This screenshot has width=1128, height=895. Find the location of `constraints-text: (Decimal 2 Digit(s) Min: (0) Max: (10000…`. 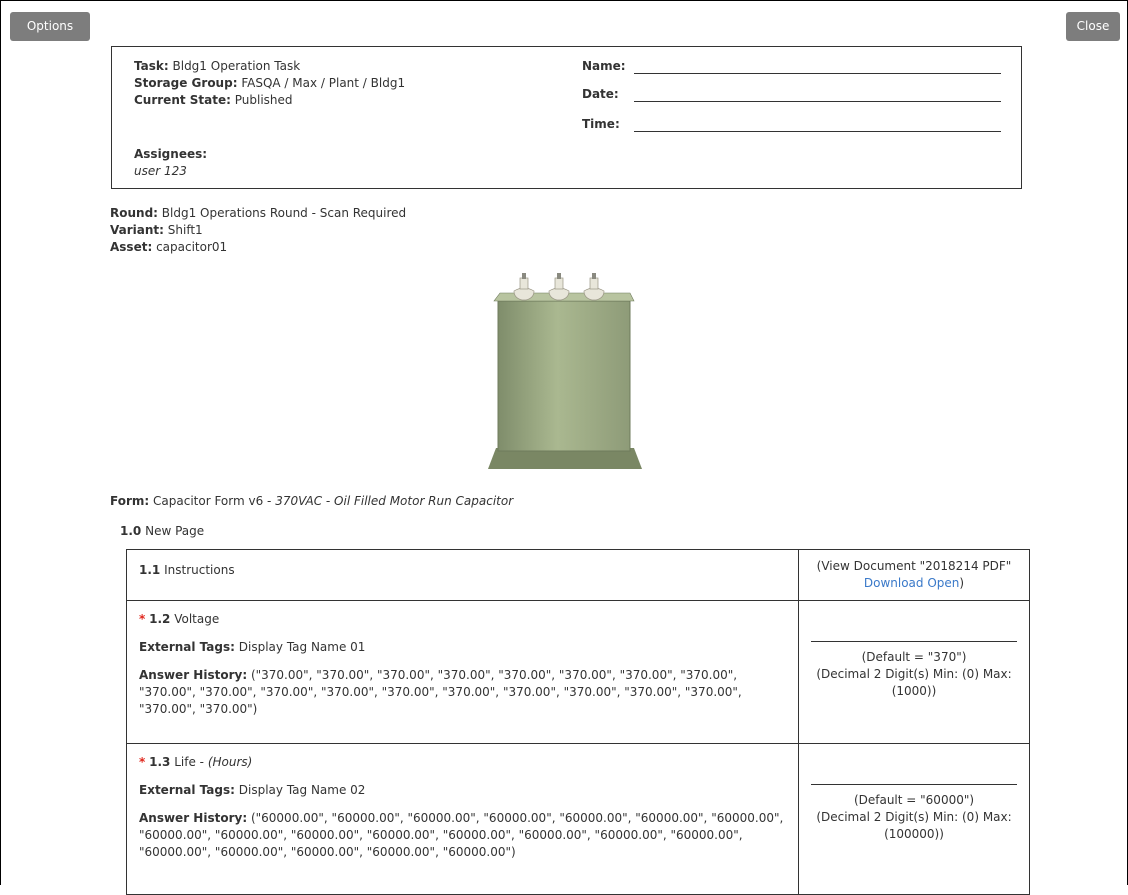

constraints-text: (Decimal 2 Digit(s) Min: (0) Max: (10000… is located at coordinates (914, 825).